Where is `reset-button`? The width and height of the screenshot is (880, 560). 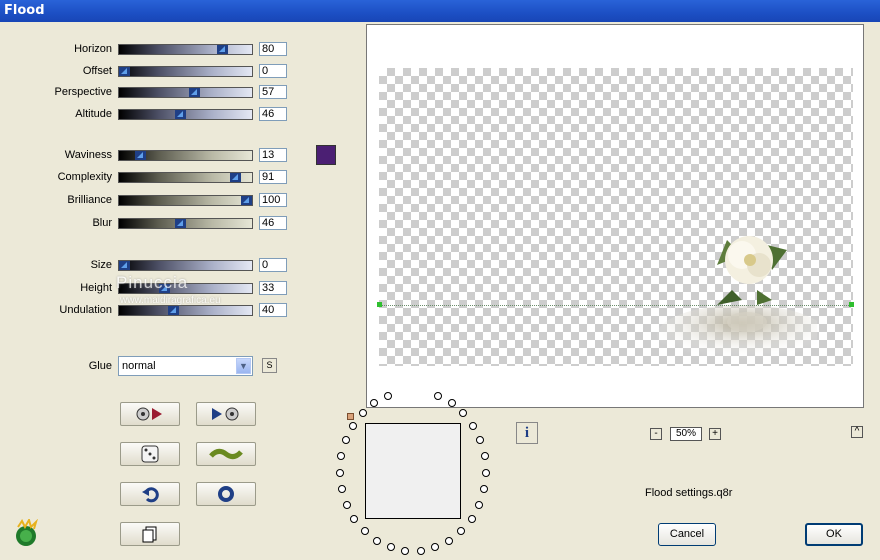
reset-button is located at coordinates (226, 494).